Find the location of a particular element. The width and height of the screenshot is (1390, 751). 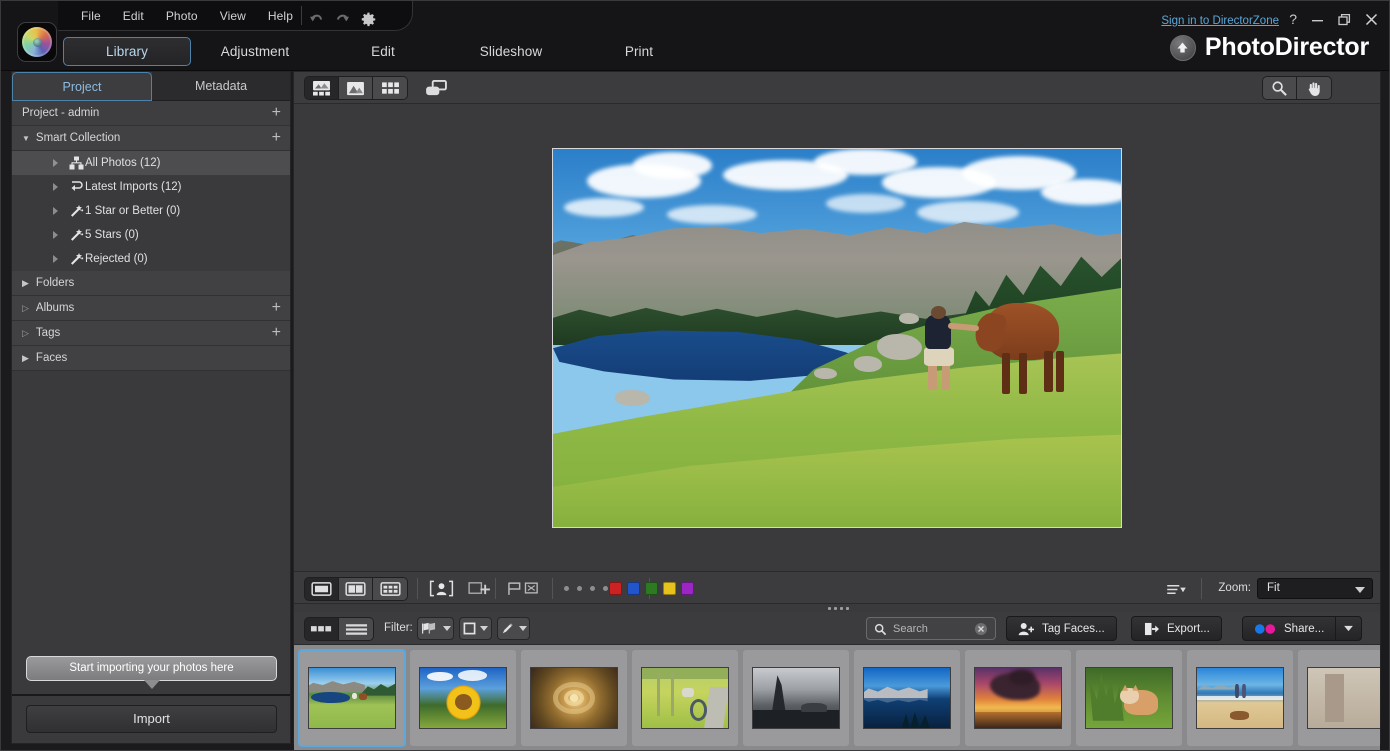

rating-filter-button is located at coordinates (475, 628).